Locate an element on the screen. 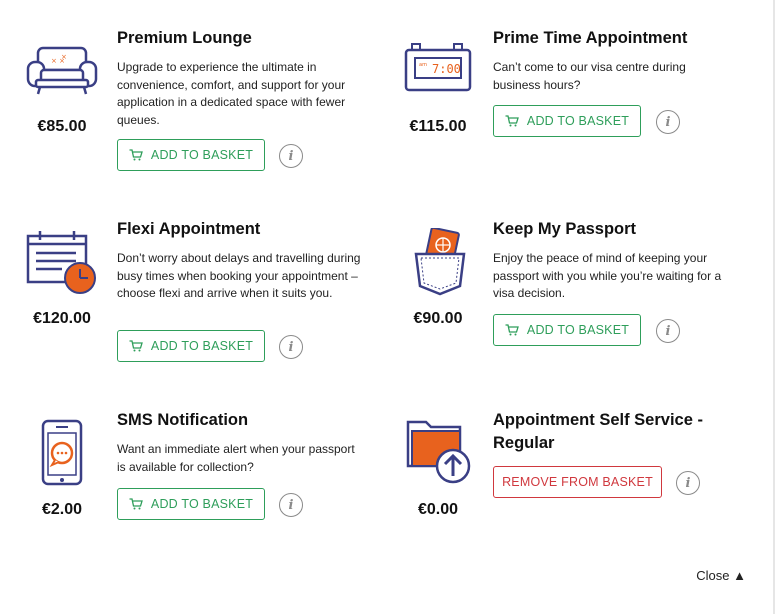 This screenshot has width=775, height=614. clock-time-text: 7:00 is located at coordinates (446, 69).